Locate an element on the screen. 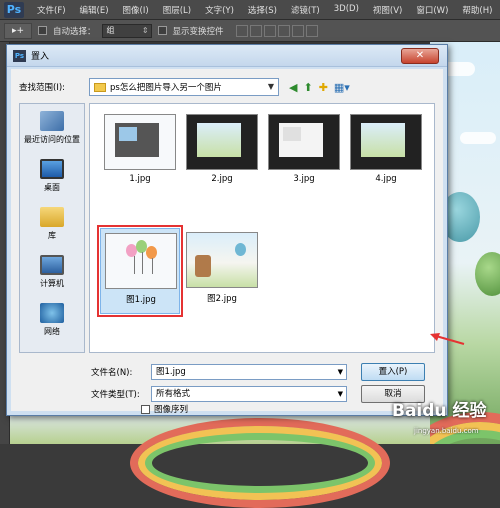  menu-image: 图像(I) is located at coordinates (136, 10).